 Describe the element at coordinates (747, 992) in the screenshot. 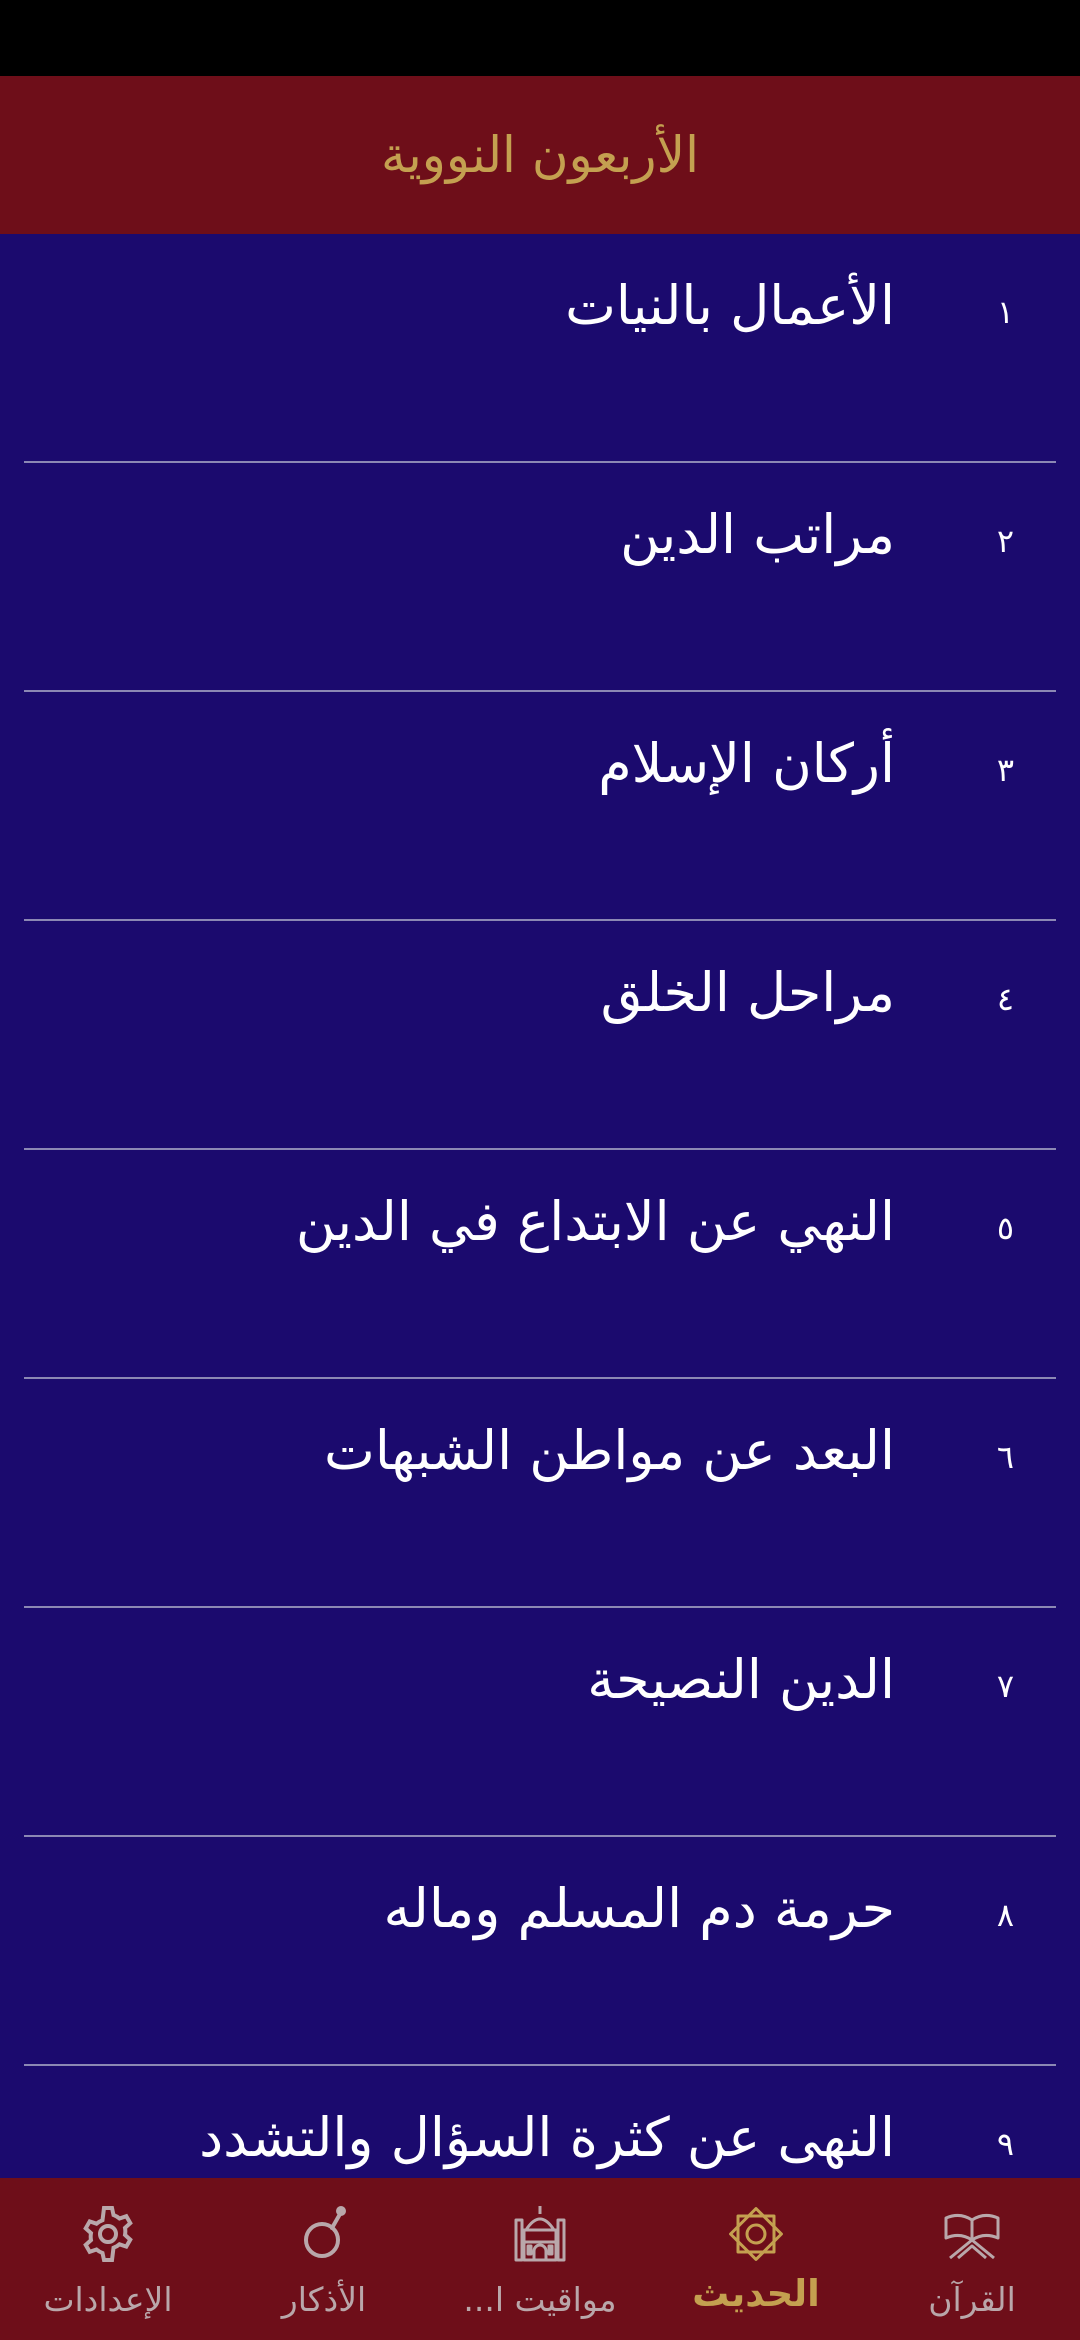

I see `hadith-title: مراحل الخلق` at that location.